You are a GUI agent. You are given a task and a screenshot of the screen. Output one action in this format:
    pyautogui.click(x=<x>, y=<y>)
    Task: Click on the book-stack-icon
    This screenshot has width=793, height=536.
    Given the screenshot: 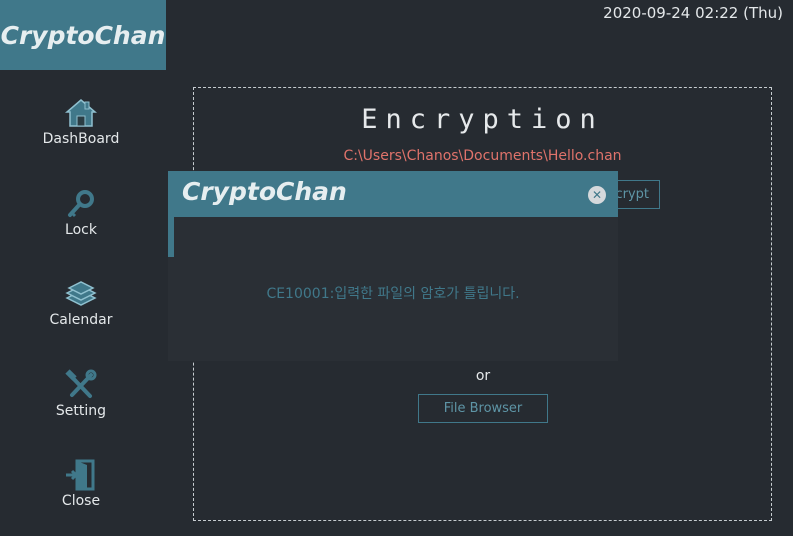 What is the action you would take?
    pyautogui.click(x=81, y=293)
    